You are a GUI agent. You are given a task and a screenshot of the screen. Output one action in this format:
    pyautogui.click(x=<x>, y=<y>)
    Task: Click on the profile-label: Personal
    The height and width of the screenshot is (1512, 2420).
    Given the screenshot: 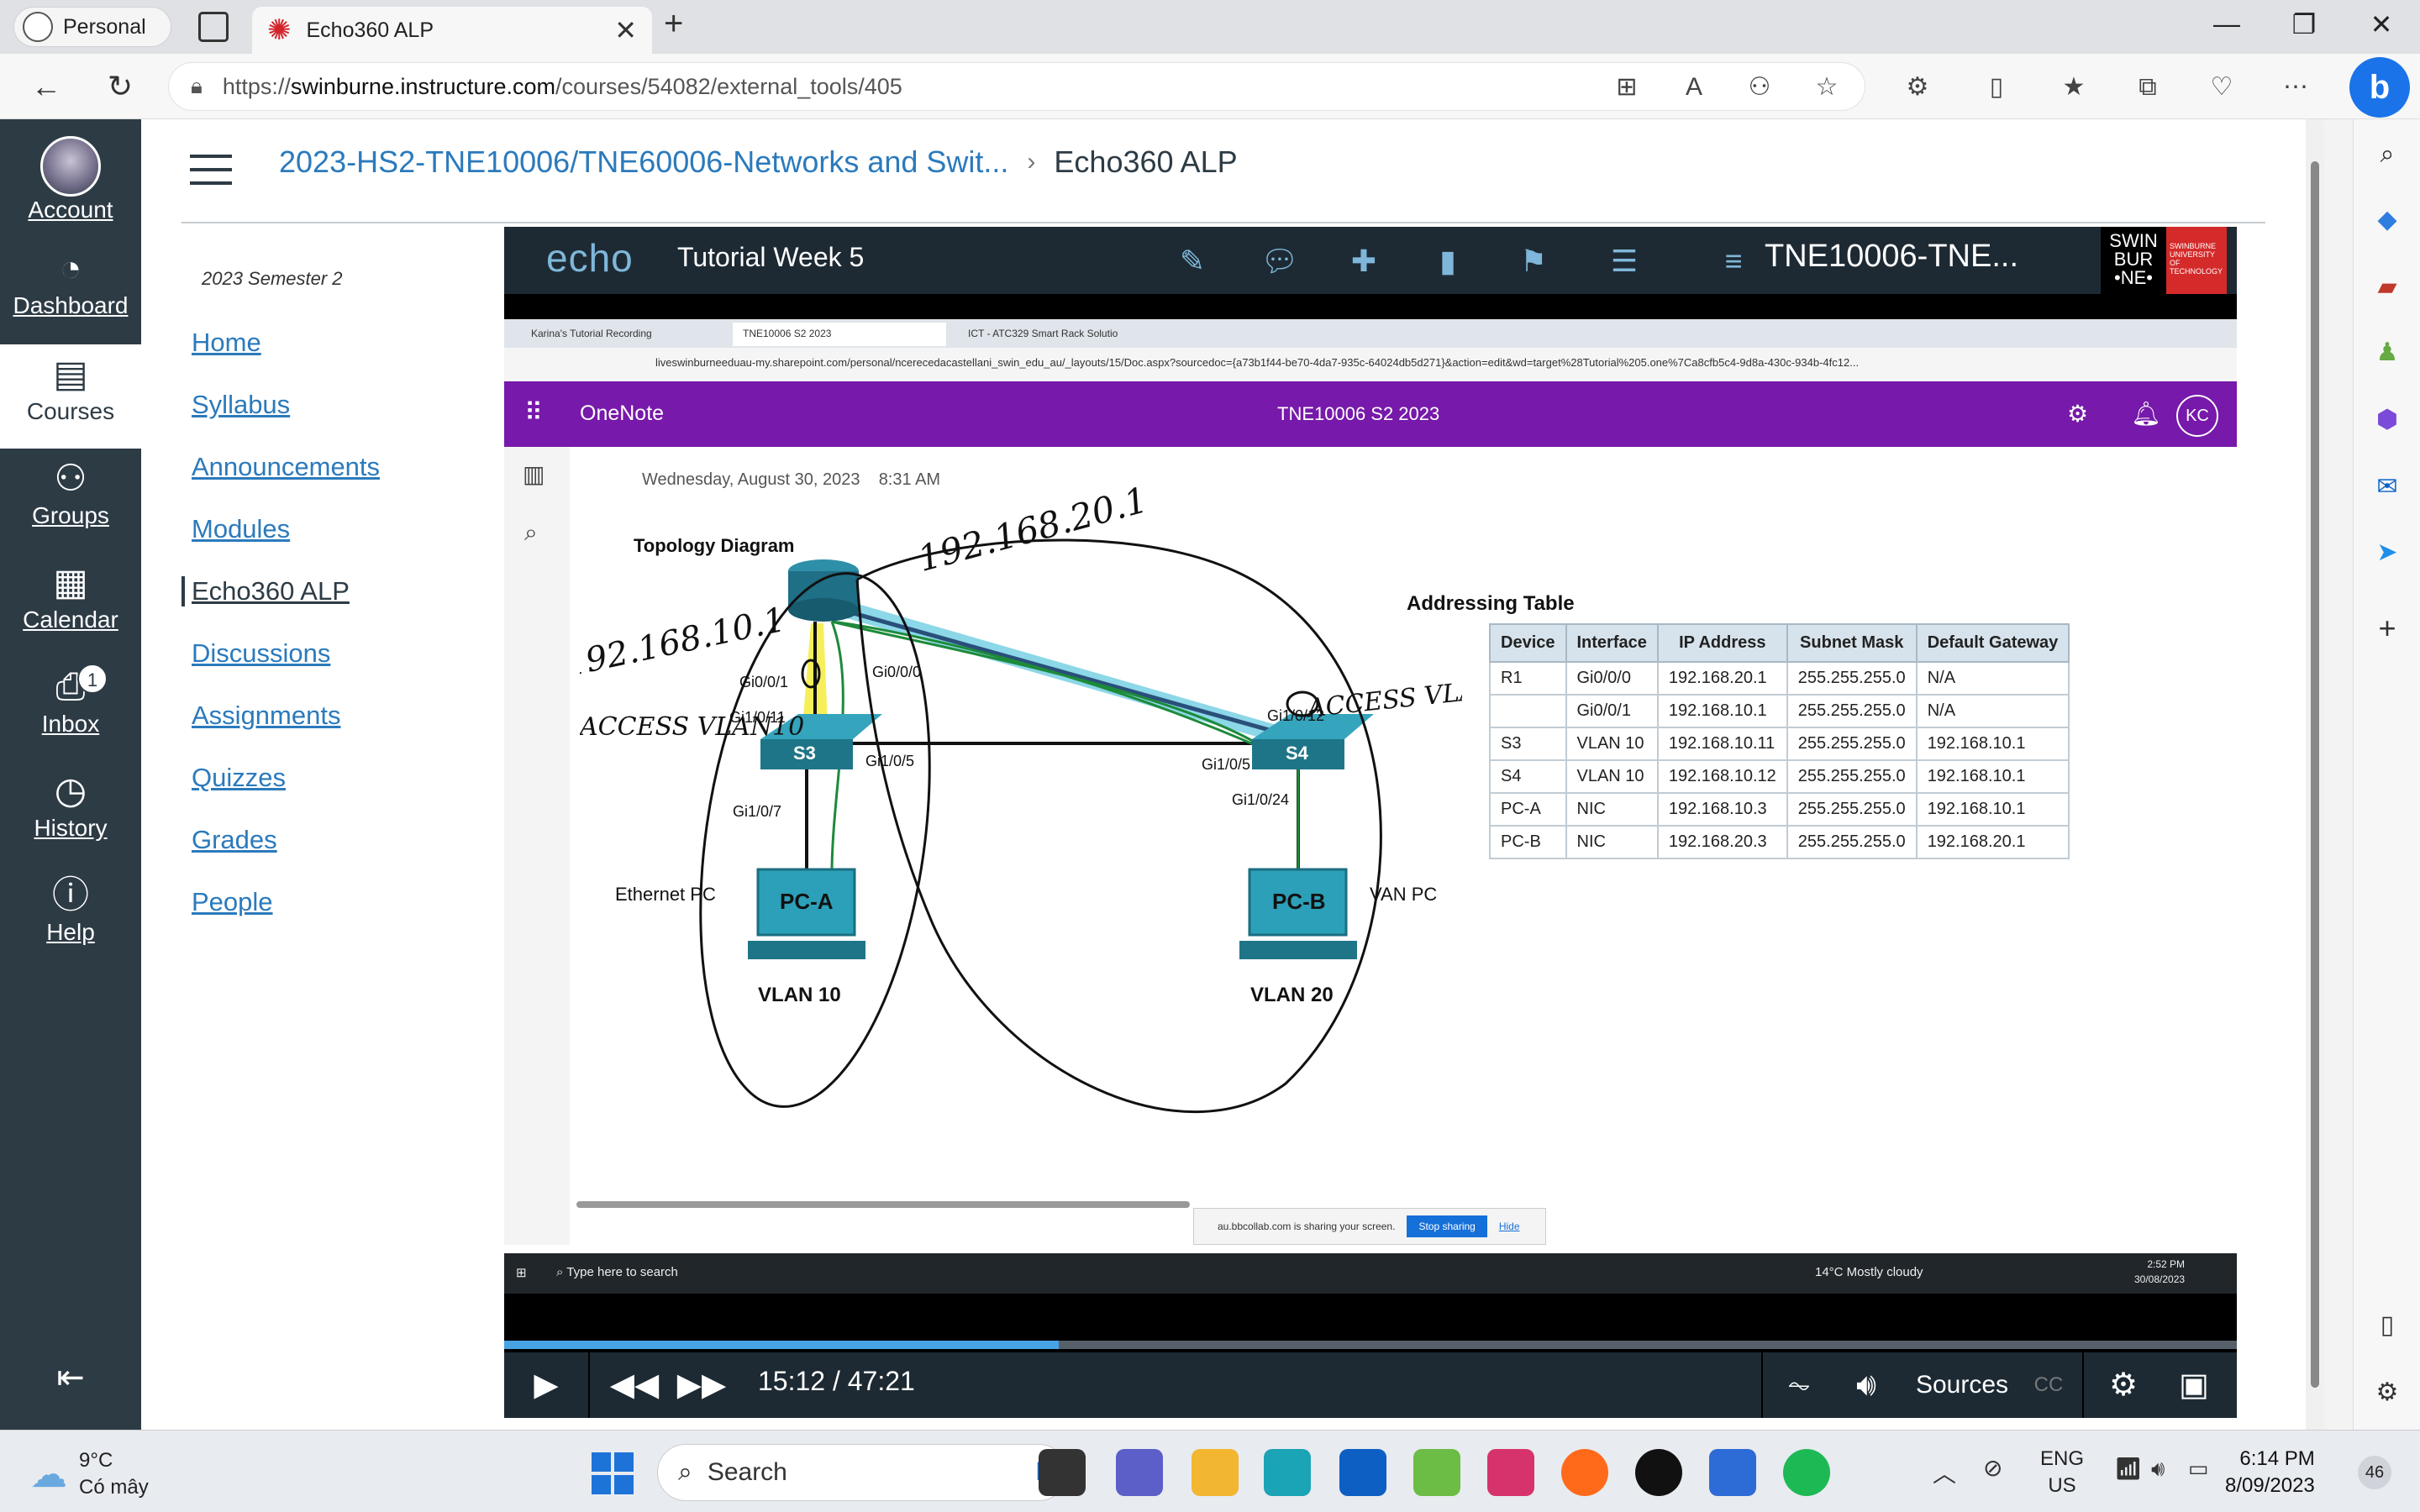 What is the action you would take?
    pyautogui.click(x=105, y=26)
    